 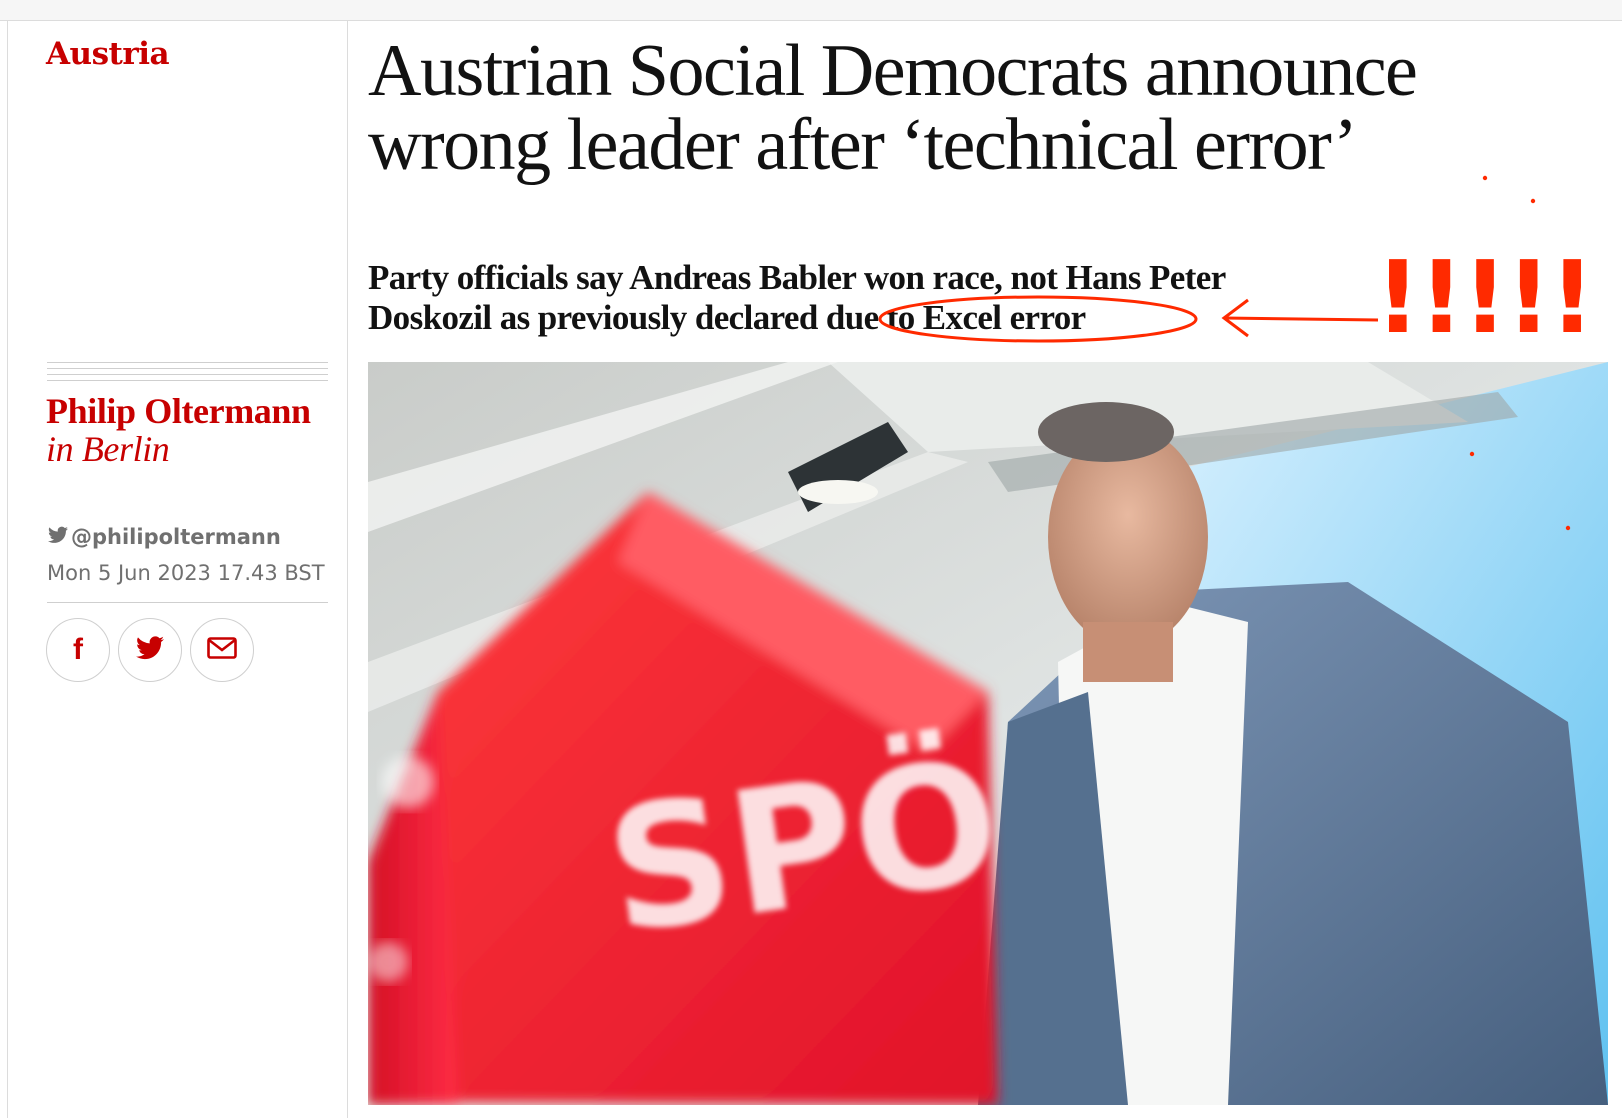 What do you see at coordinates (58, 537) in the screenshot?
I see `twitter-bird-icon` at bounding box center [58, 537].